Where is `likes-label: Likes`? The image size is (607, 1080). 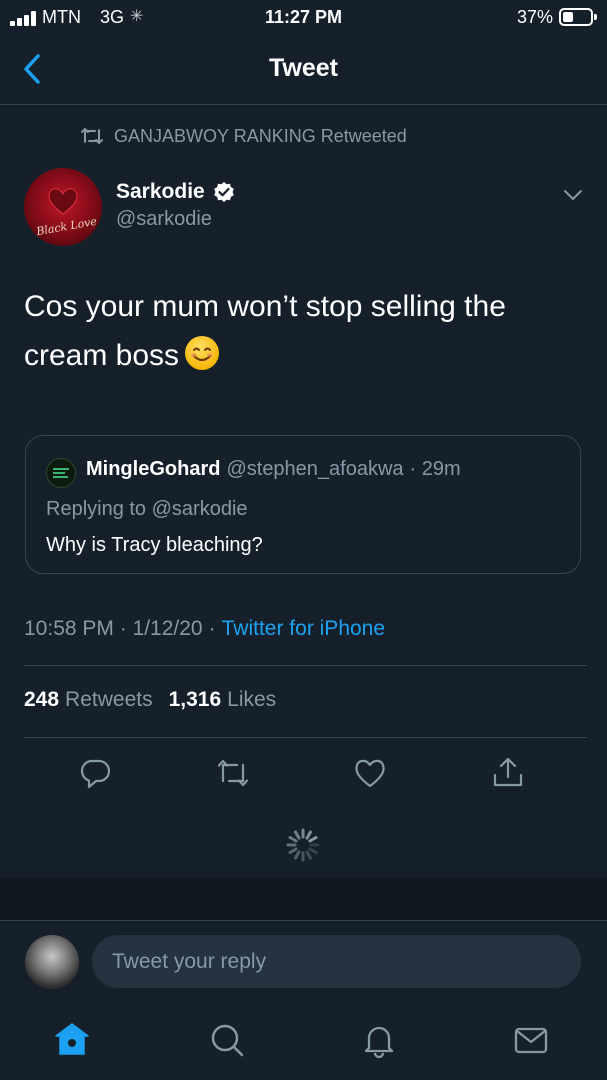
likes-label: Likes is located at coordinates (251, 700).